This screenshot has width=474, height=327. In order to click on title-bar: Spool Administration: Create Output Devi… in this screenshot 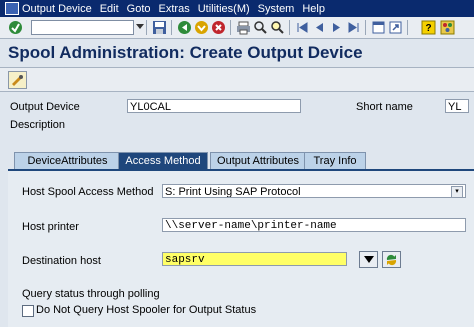, I will do `click(237, 53)`.